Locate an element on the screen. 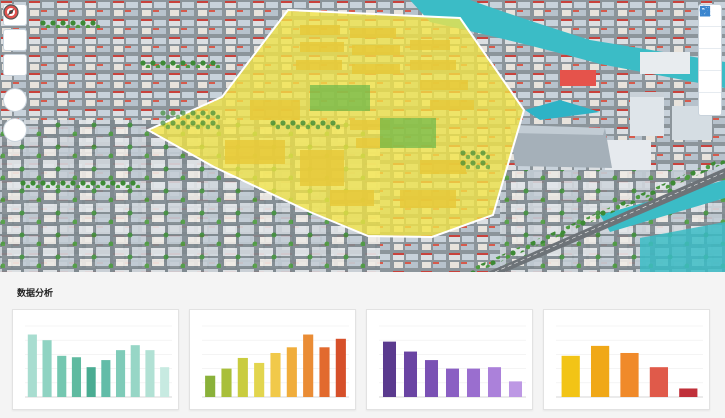 The height and width of the screenshot is (418, 725). globe-button is located at coordinates (710, 38).